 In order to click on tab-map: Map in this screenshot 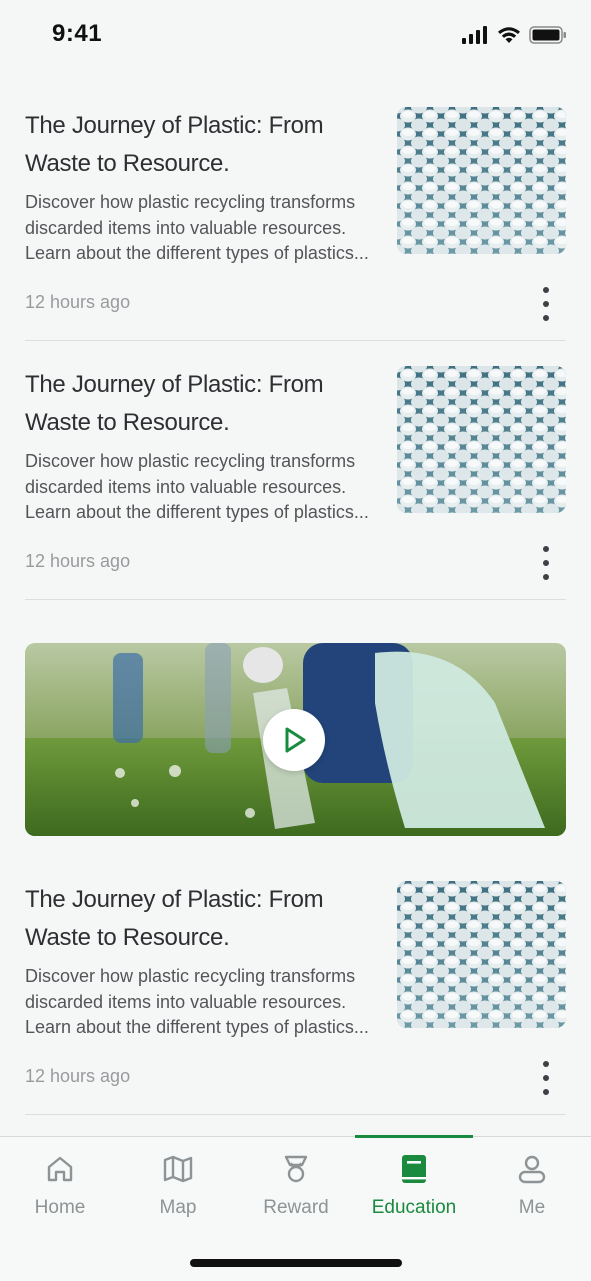, I will do `click(178, 1185)`.